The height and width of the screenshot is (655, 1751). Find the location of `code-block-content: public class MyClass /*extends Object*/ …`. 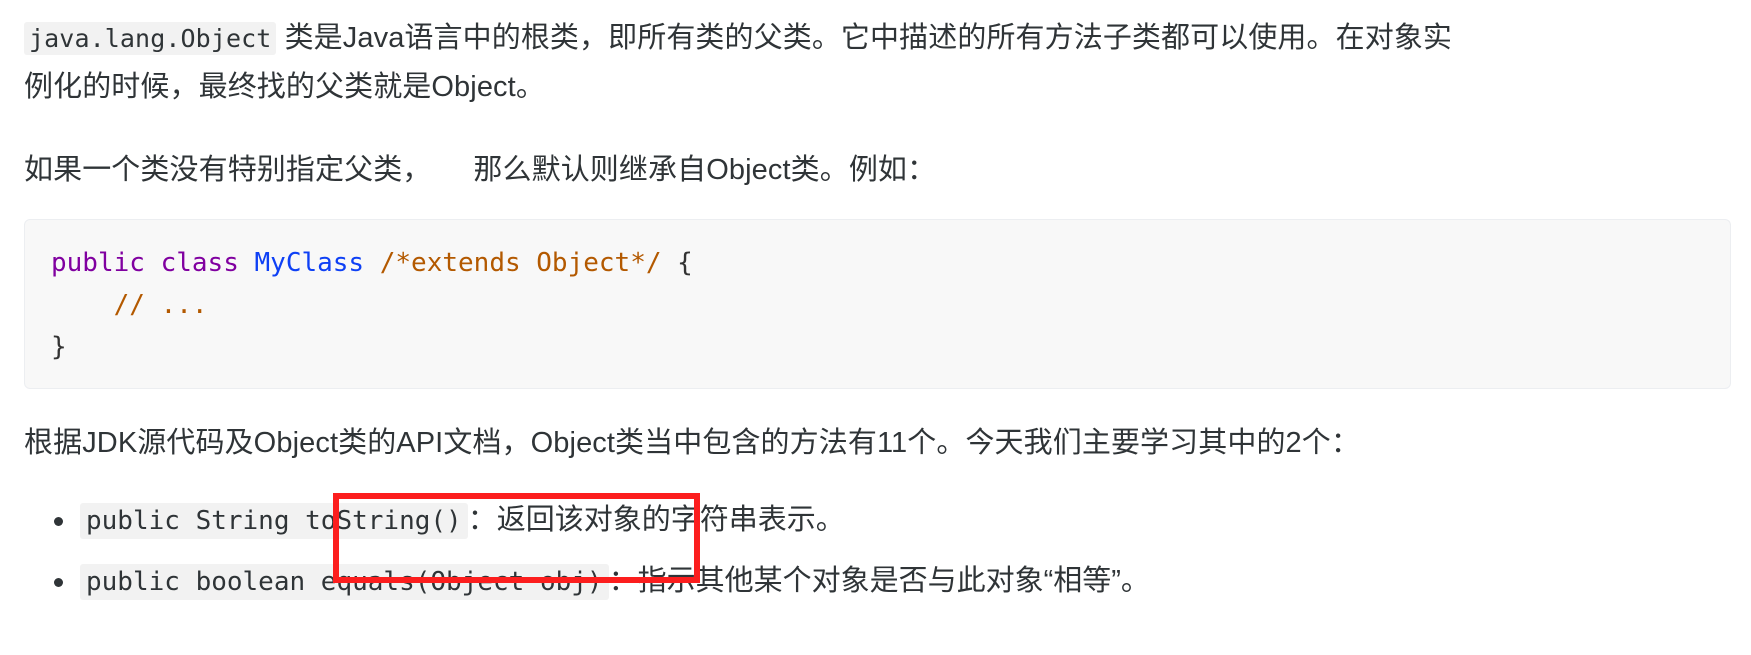

code-block-content: public class MyClass /*extends Object*/ … is located at coordinates (372, 305).